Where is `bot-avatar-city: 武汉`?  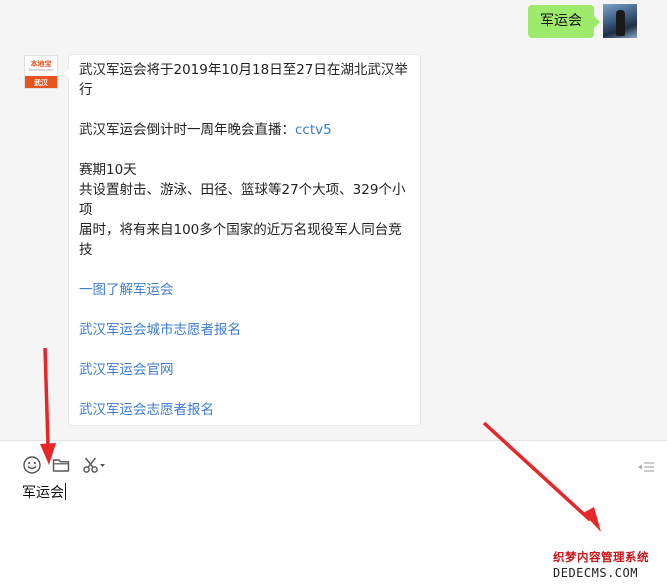 bot-avatar-city: 武汉 is located at coordinates (41, 82).